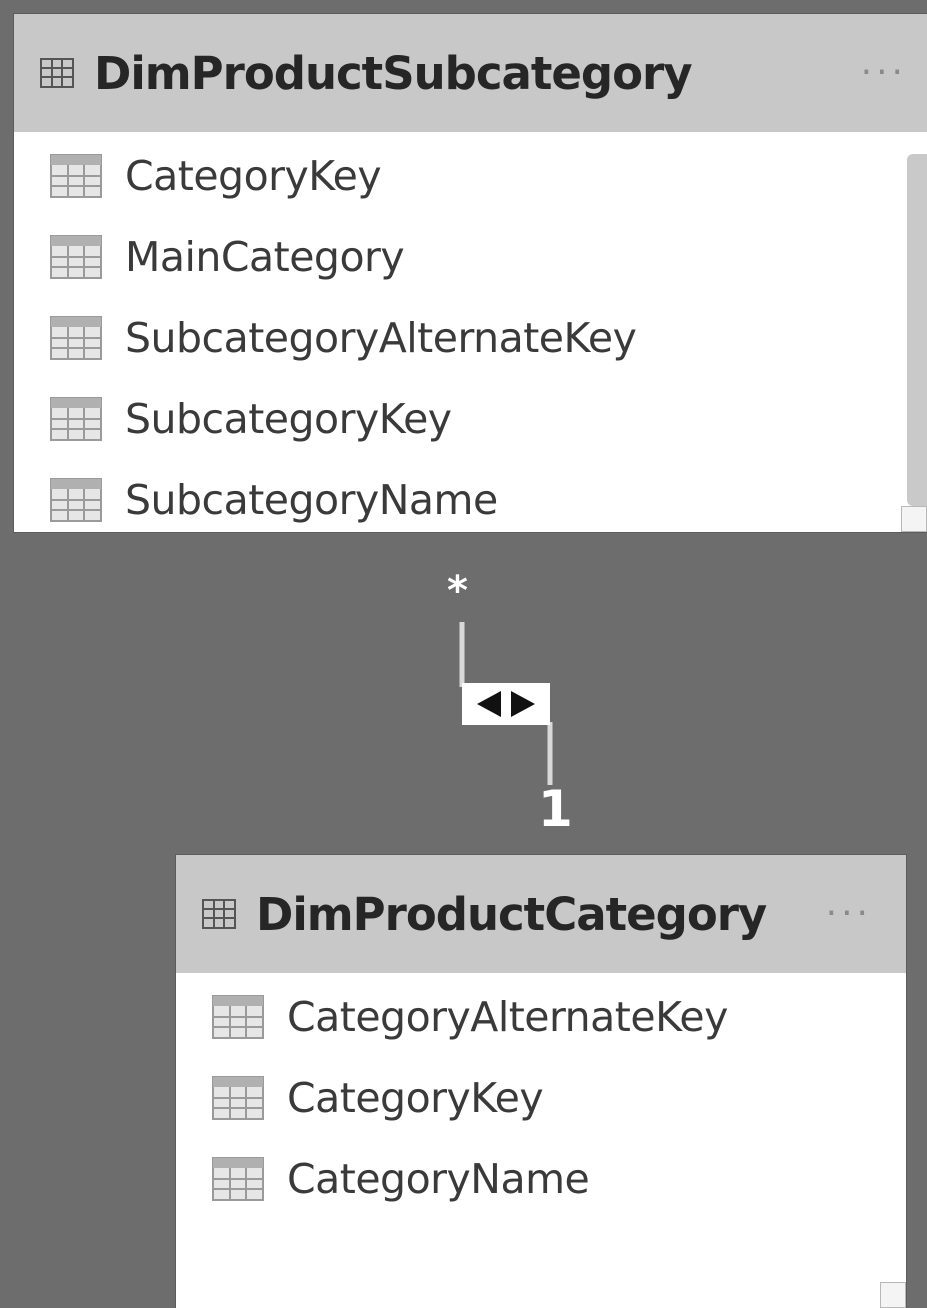 The height and width of the screenshot is (1308, 927). Describe the element at coordinates (511, 914) in the screenshot. I see `table-title: DimProductCategory` at that location.